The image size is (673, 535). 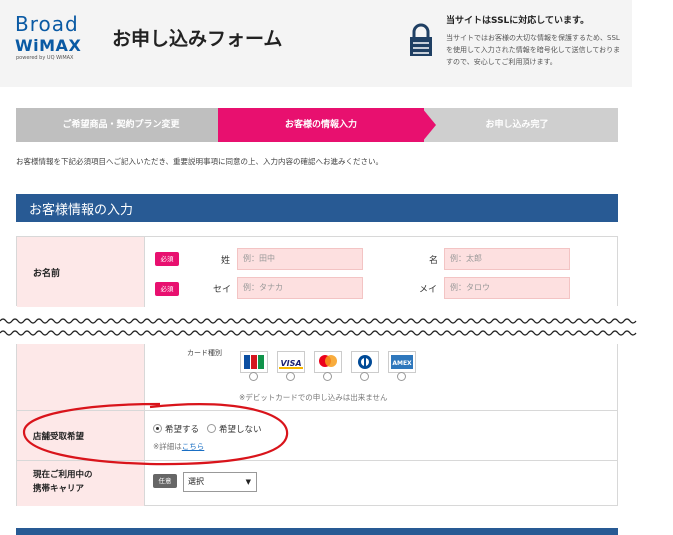 What do you see at coordinates (63, 482) in the screenshot?
I see `carrier-label: 現在ご利用中の 携帯キャリア` at bounding box center [63, 482].